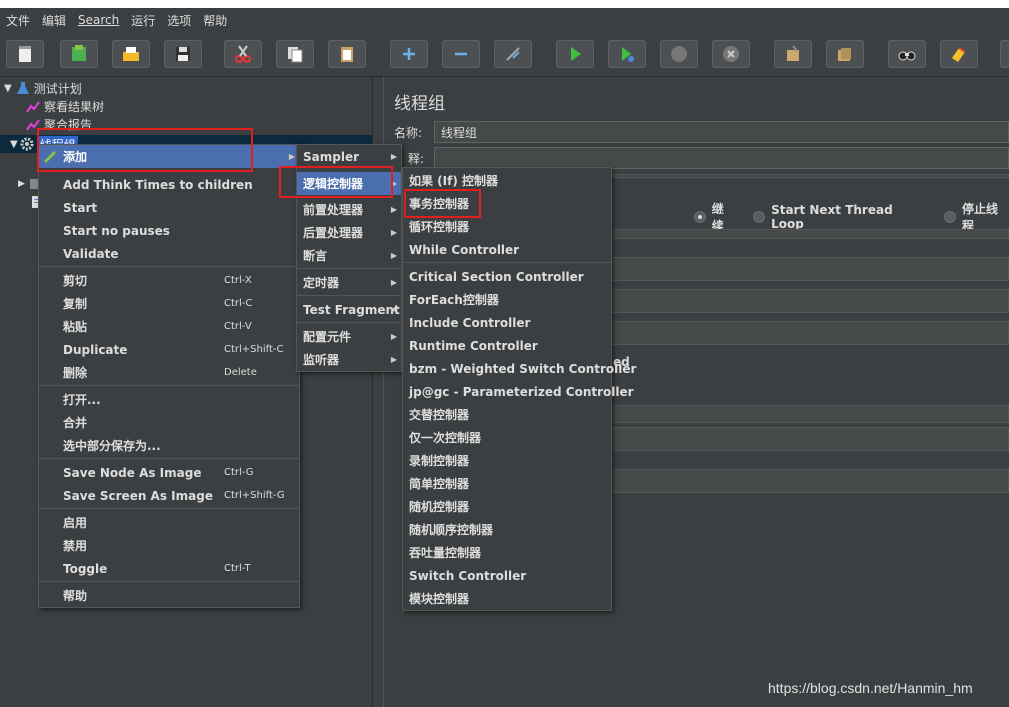 This screenshot has width=1009, height=707. What do you see at coordinates (721, 132) in the screenshot?
I see `name-field: 线程组` at bounding box center [721, 132].